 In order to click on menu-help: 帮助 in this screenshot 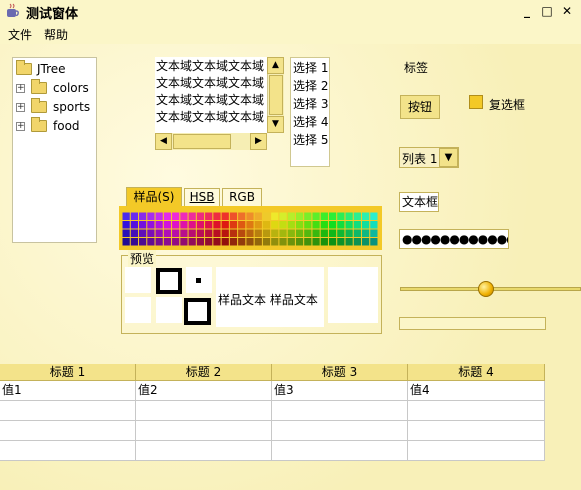, I will do `click(56, 34)`.